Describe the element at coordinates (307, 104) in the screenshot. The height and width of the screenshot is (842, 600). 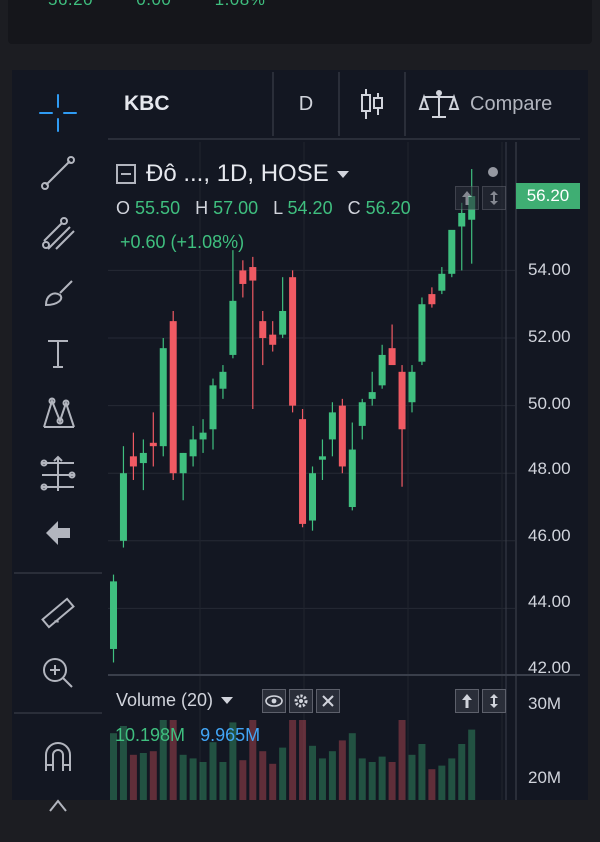
I see `interval-button: D` at that location.